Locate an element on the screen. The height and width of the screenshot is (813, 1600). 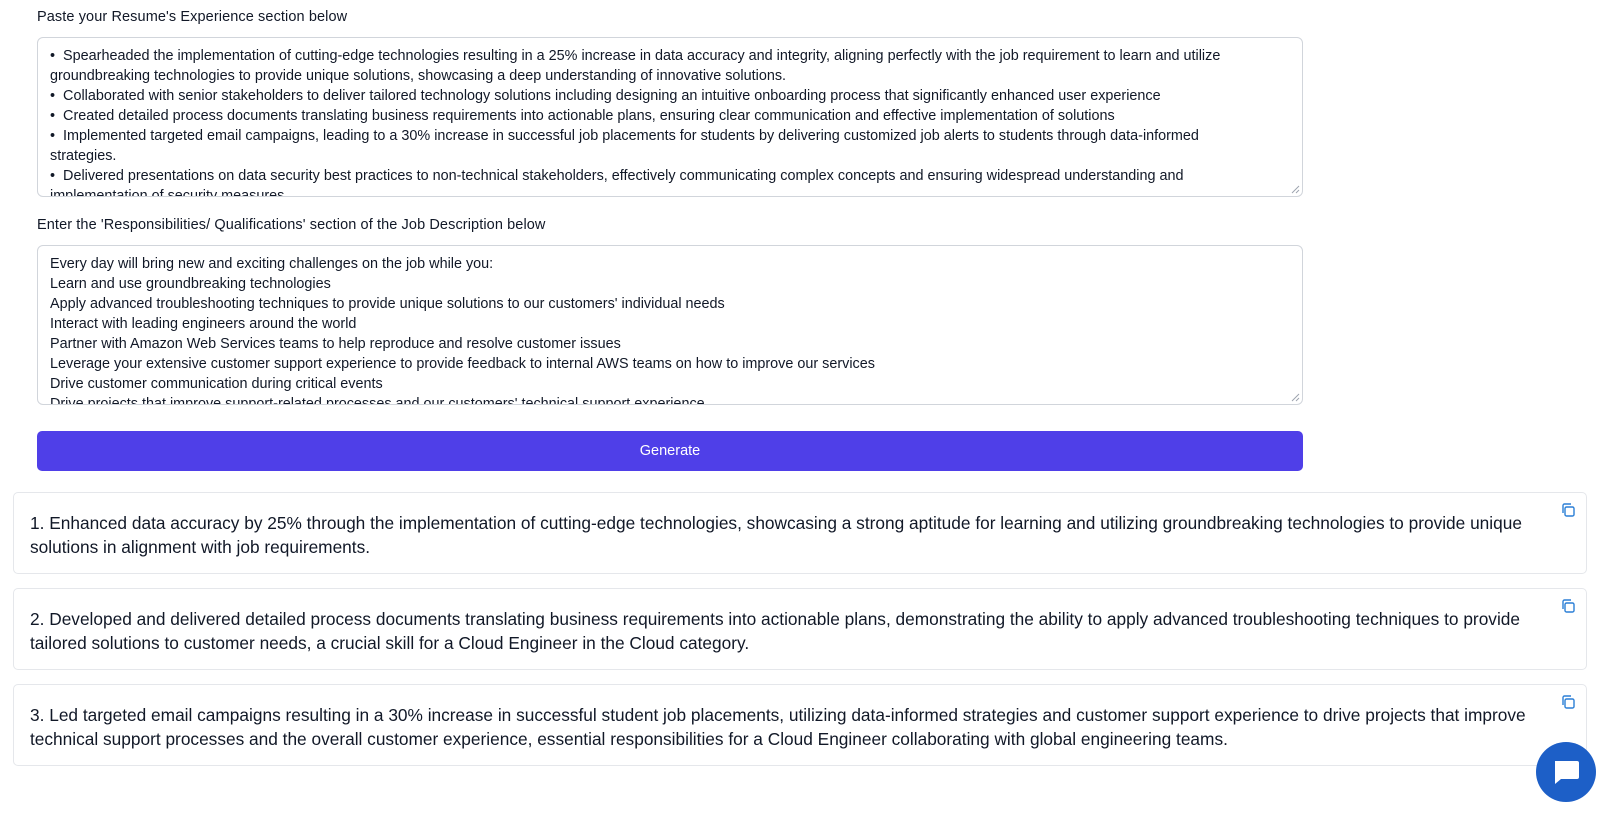
resume-line: implementation of security measures. is located at coordinates (169, 192).